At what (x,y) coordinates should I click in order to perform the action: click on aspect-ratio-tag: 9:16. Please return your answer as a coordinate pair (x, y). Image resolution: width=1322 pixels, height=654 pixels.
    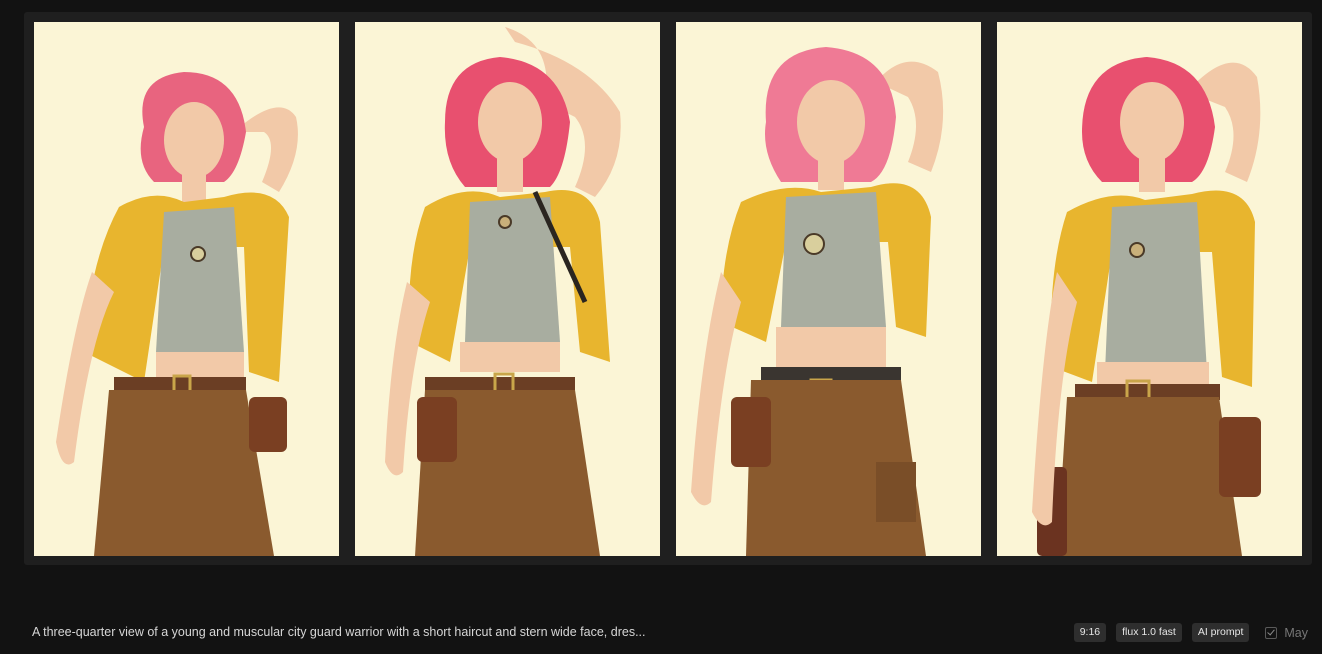
    Looking at the image, I should click on (1090, 632).